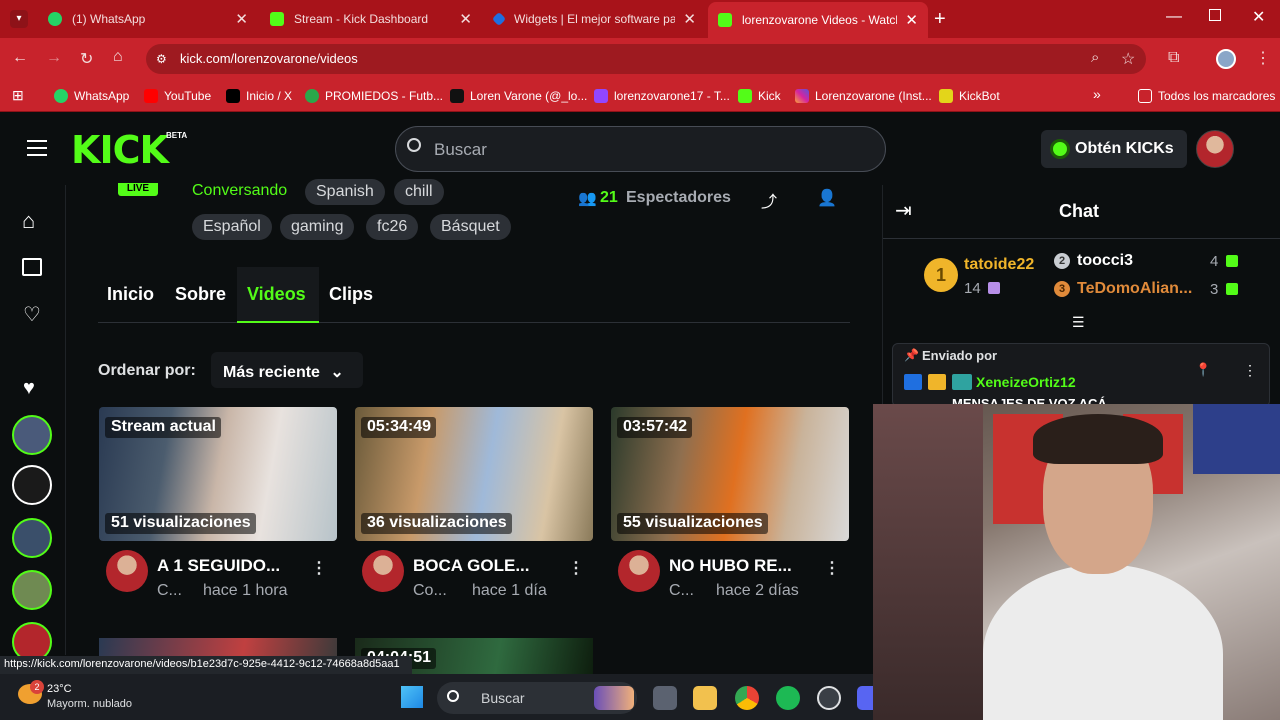  Describe the element at coordinates (312, 96) in the screenshot. I see `promiedos-icon` at that location.